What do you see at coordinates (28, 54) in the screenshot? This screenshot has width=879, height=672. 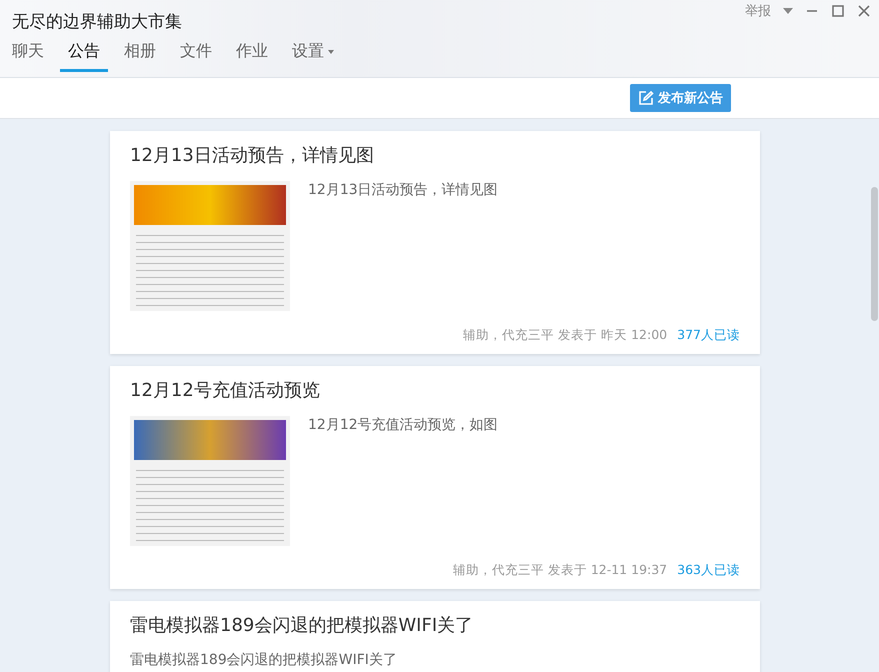 I see `tab: 聊天` at bounding box center [28, 54].